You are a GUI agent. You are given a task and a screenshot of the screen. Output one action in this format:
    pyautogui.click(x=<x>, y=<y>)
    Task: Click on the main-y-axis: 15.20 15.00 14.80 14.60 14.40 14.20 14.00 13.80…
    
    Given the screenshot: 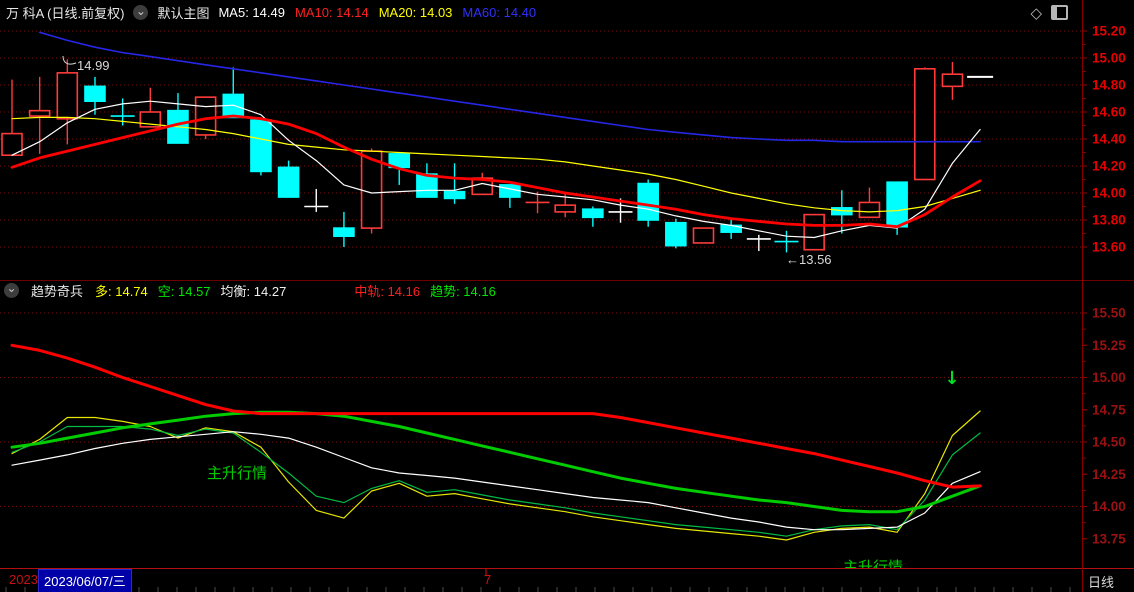 What is the action you would take?
    pyautogui.click(x=1104, y=139)
    